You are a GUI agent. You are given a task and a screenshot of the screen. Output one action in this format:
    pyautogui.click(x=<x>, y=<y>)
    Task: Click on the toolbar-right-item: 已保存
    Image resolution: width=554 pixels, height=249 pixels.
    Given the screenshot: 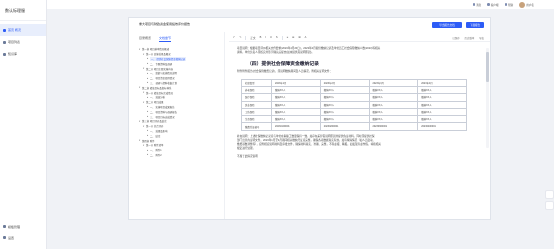 What is the action you would take?
    pyautogui.click(x=455, y=38)
    